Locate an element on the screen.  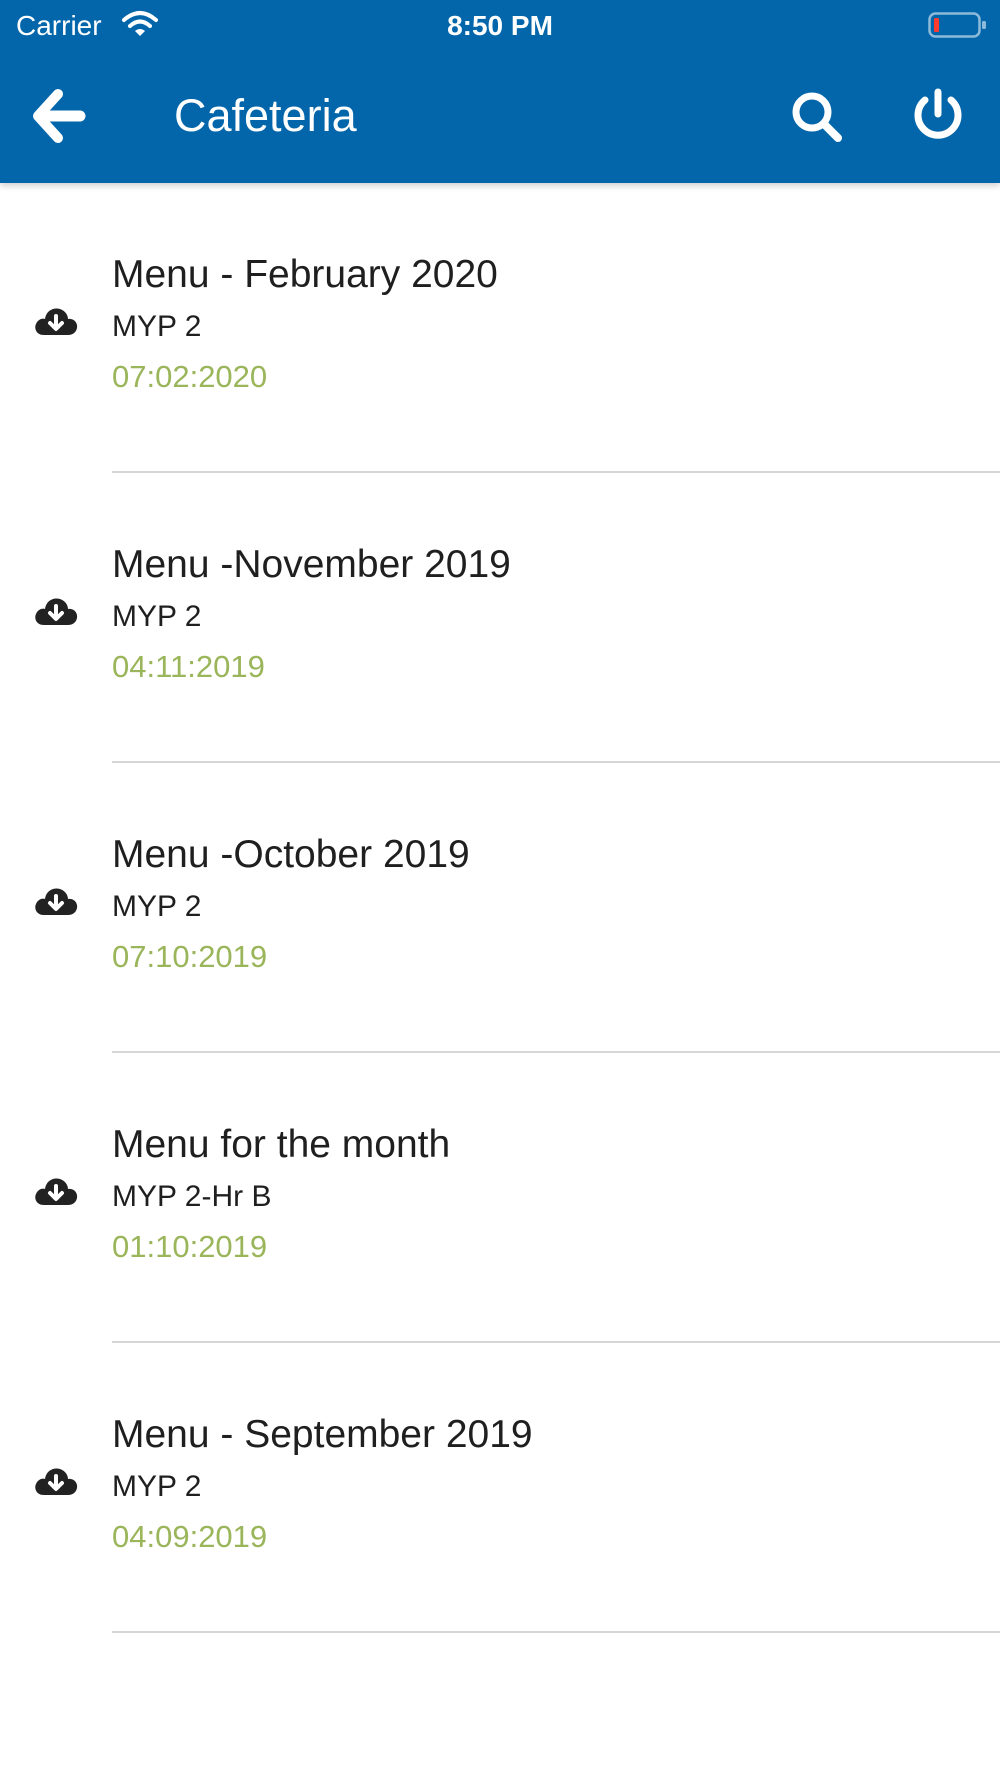
item-date: 07:10:2019 is located at coordinates (190, 956).